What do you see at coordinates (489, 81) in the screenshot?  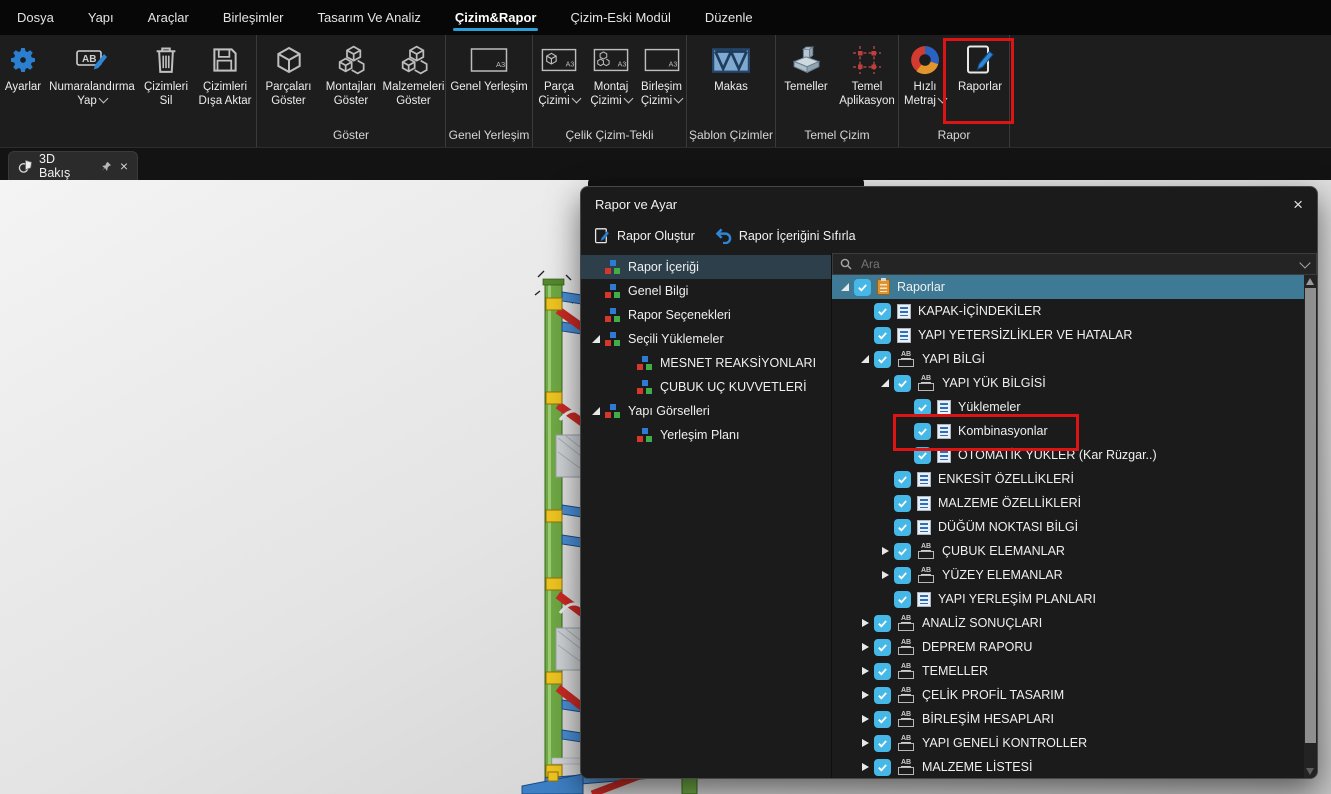 I see `genel-yerlesim-button: A3 Genel Yerleşim` at bounding box center [489, 81].